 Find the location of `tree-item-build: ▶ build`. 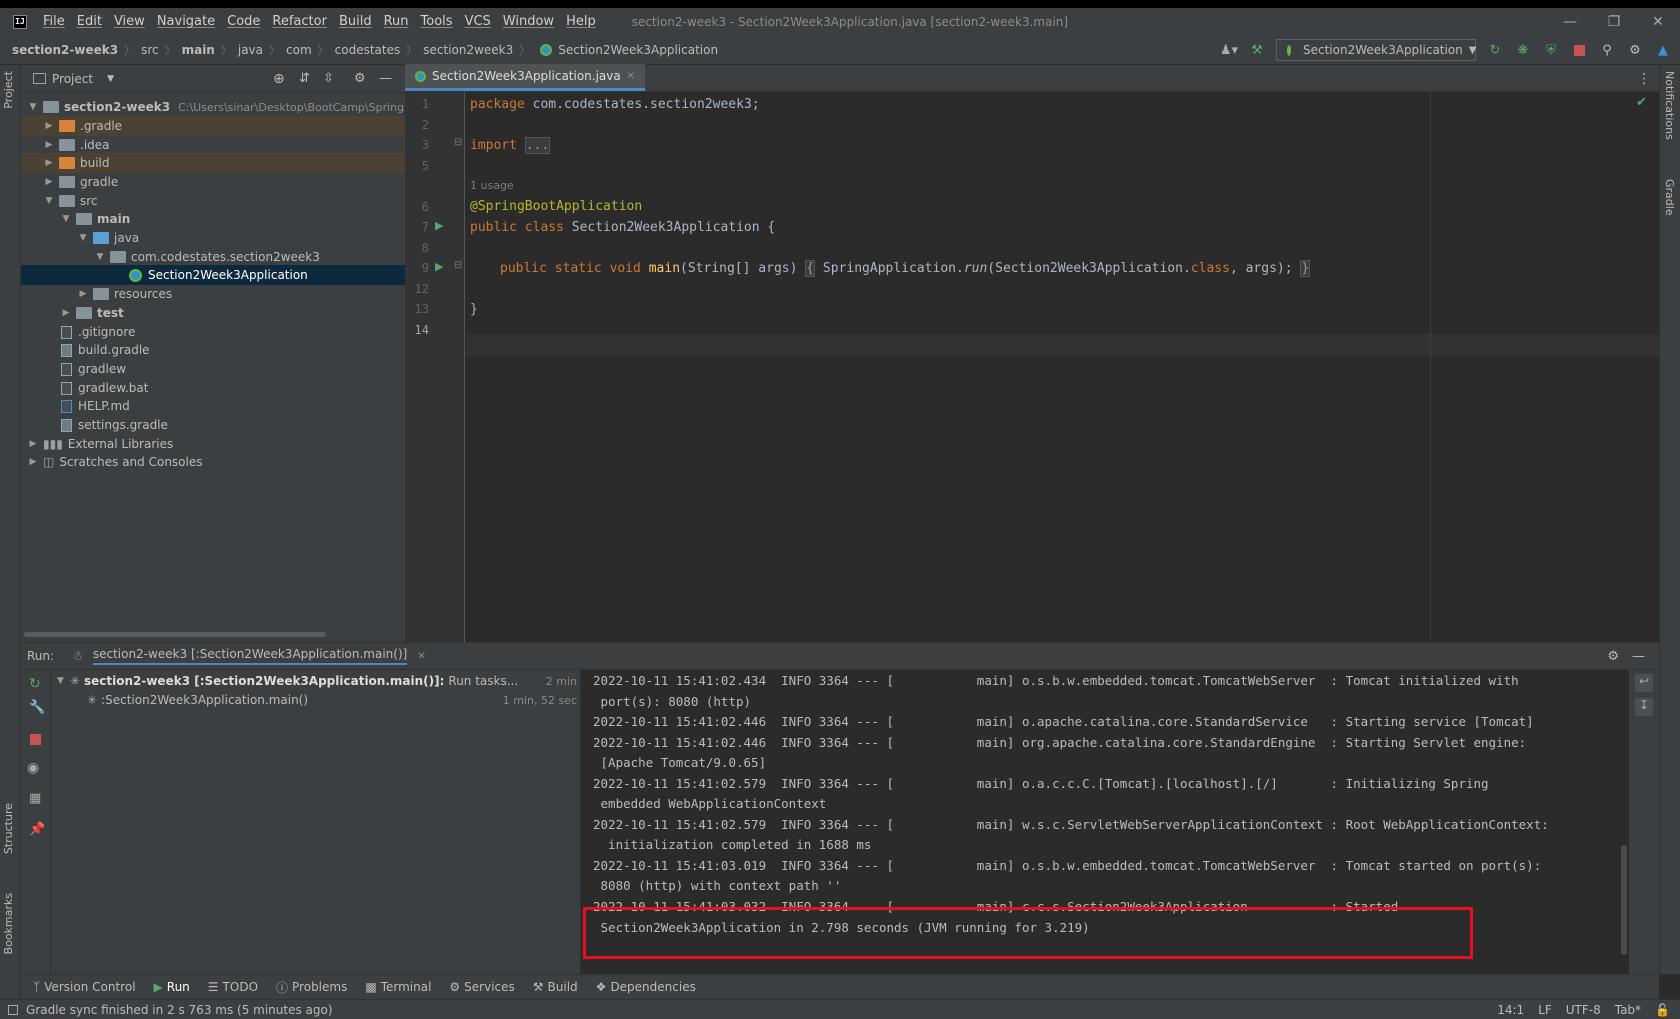

tree-item-build: ▶ build is located at coordinates (213, 163).